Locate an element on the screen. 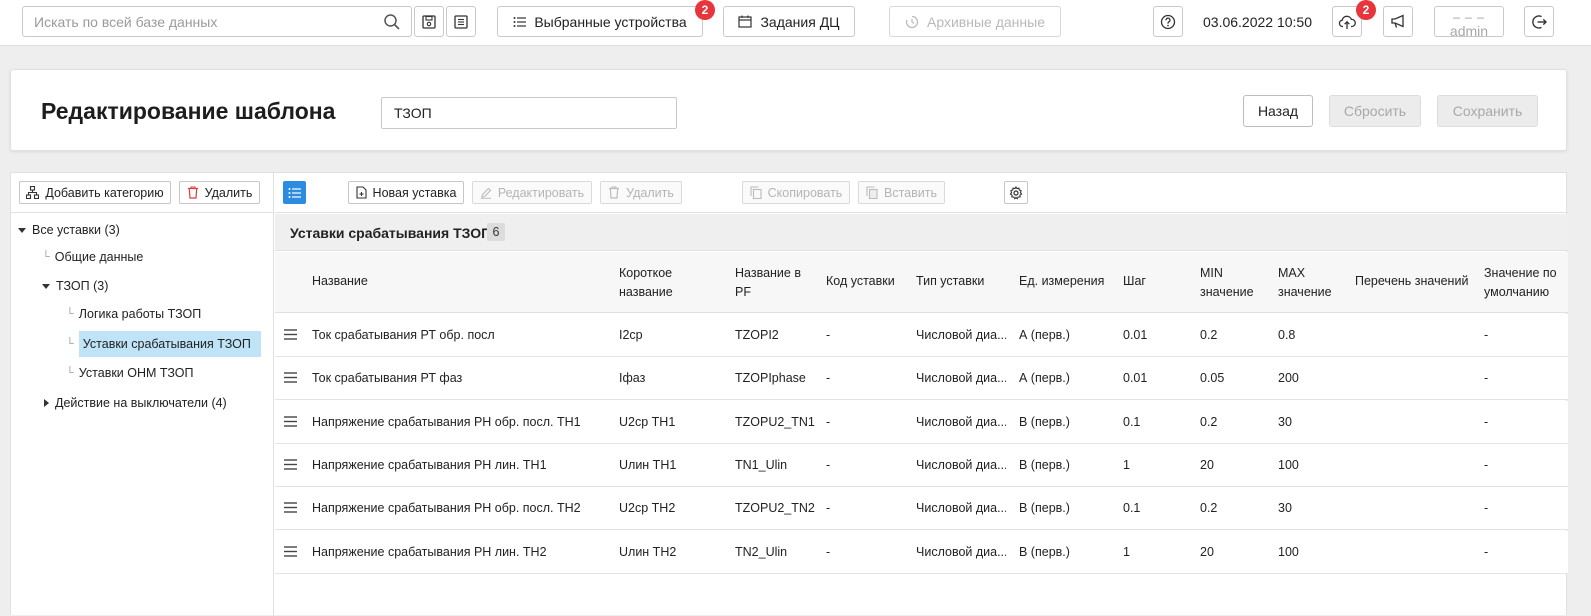 The width and height of the screenshot is (1591, 616). new-setting-button: Новая уставка is located at coordinates (406, 192).